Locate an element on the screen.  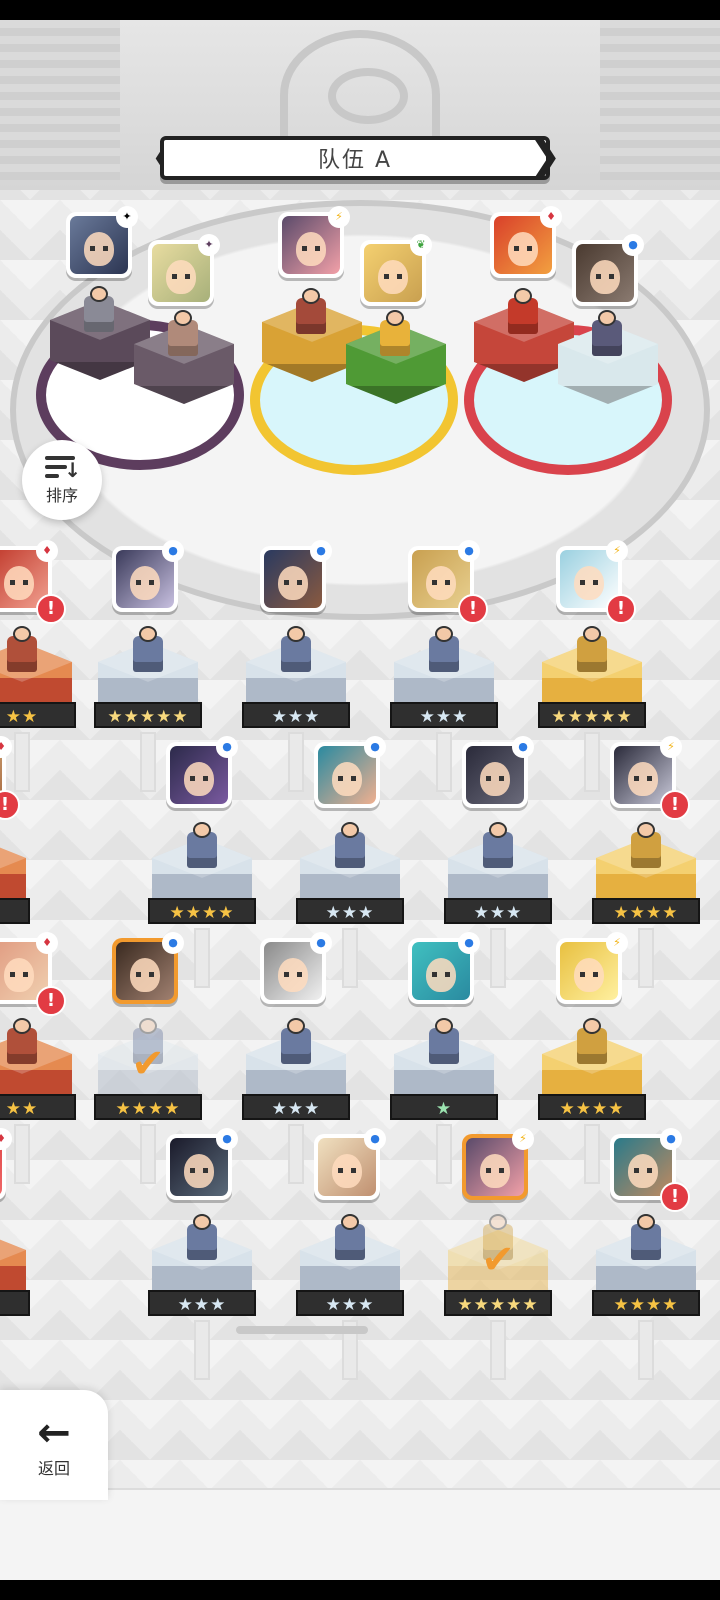
dark-element-icon: ✦ is located at coordinates (209, 245).